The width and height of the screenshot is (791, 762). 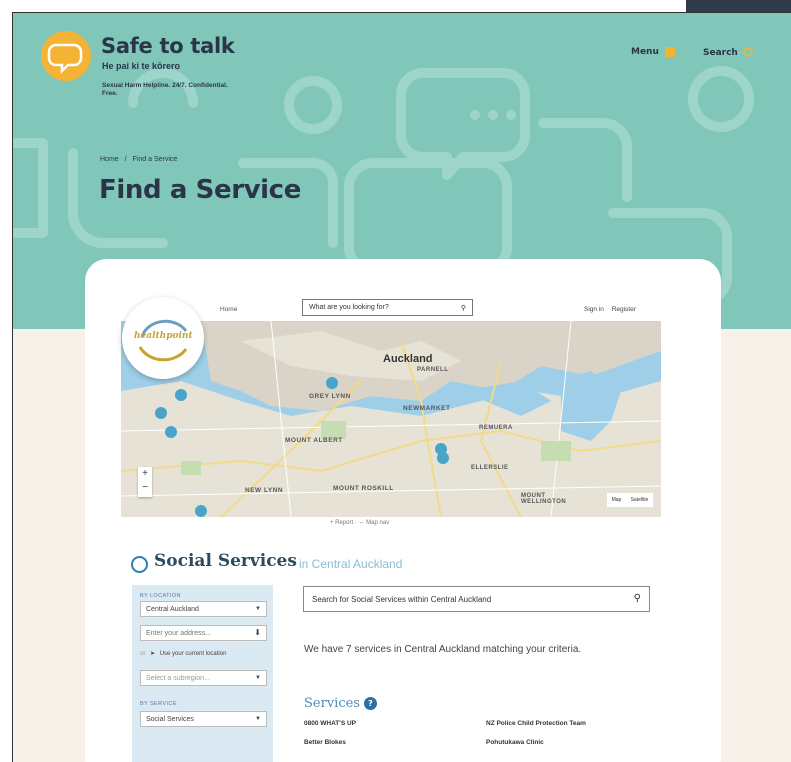 I want to click on service-link: Pohutukawa Clinic, so click(x=515, y=742).